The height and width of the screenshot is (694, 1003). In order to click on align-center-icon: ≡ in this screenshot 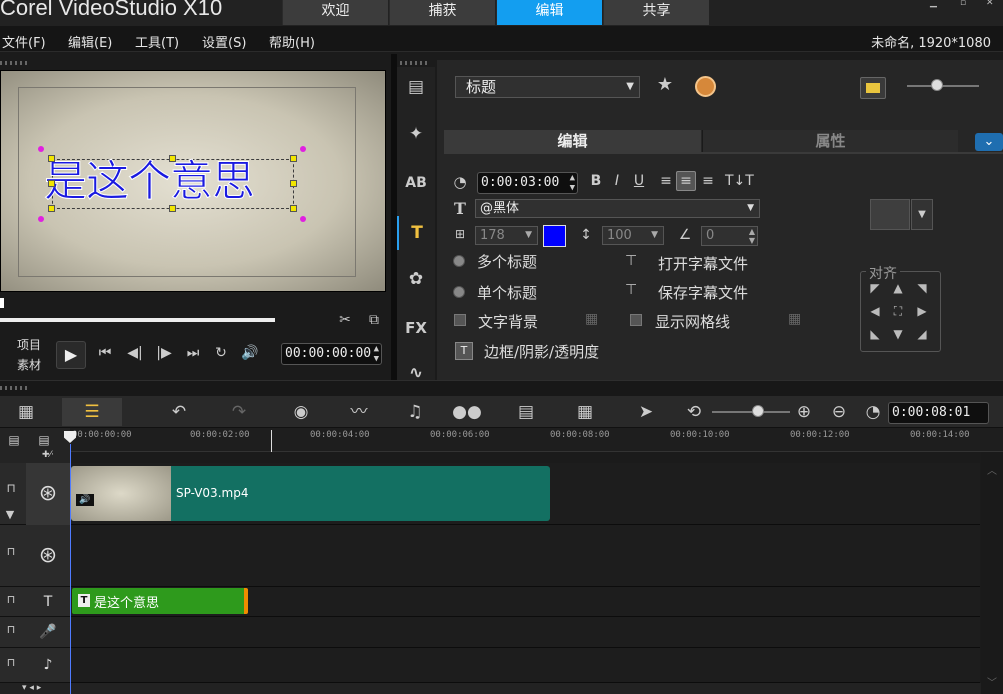, I will do `click(686, 181)`.